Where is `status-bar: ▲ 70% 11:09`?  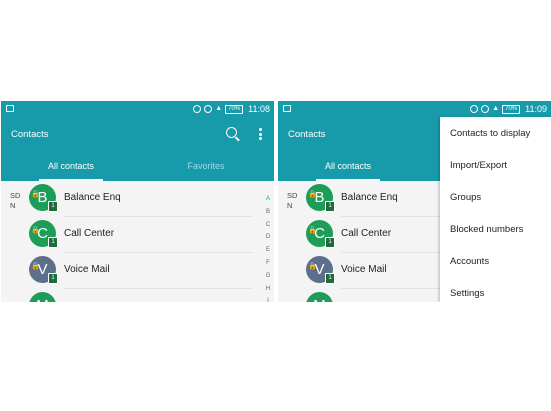
status-bar: ▲ 70% 11:09 is located at coordinates (414, 109).